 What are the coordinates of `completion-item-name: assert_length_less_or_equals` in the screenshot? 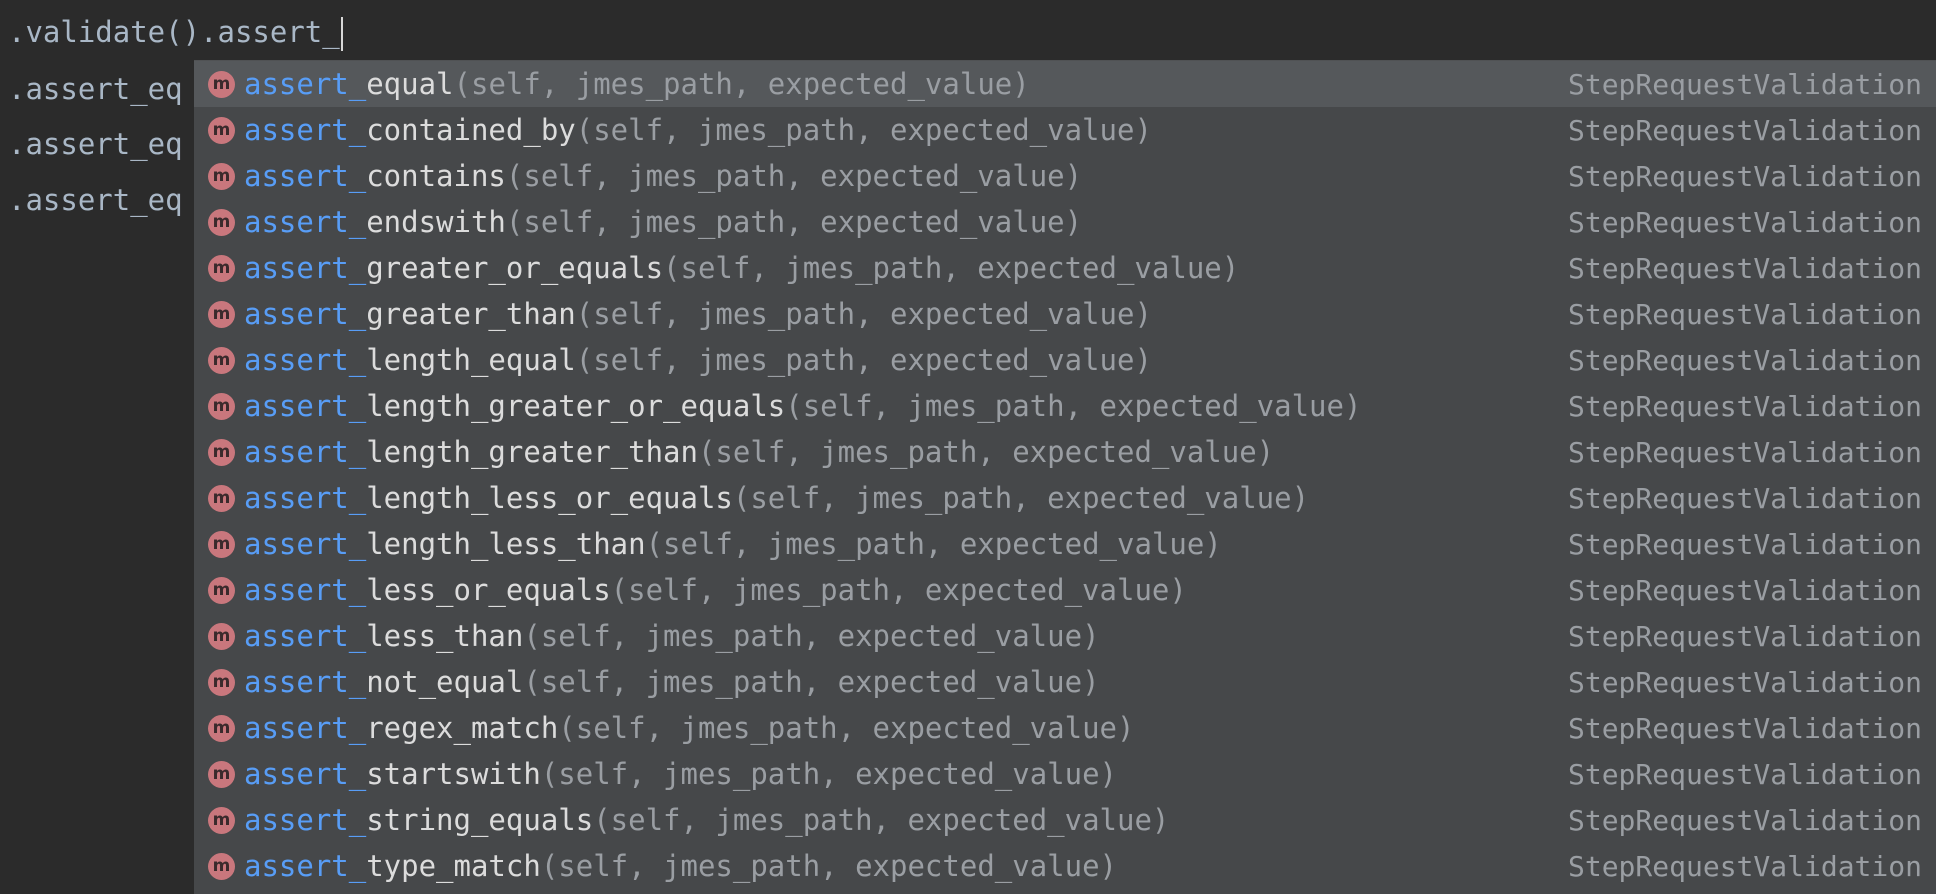 It's located at (488, 498).